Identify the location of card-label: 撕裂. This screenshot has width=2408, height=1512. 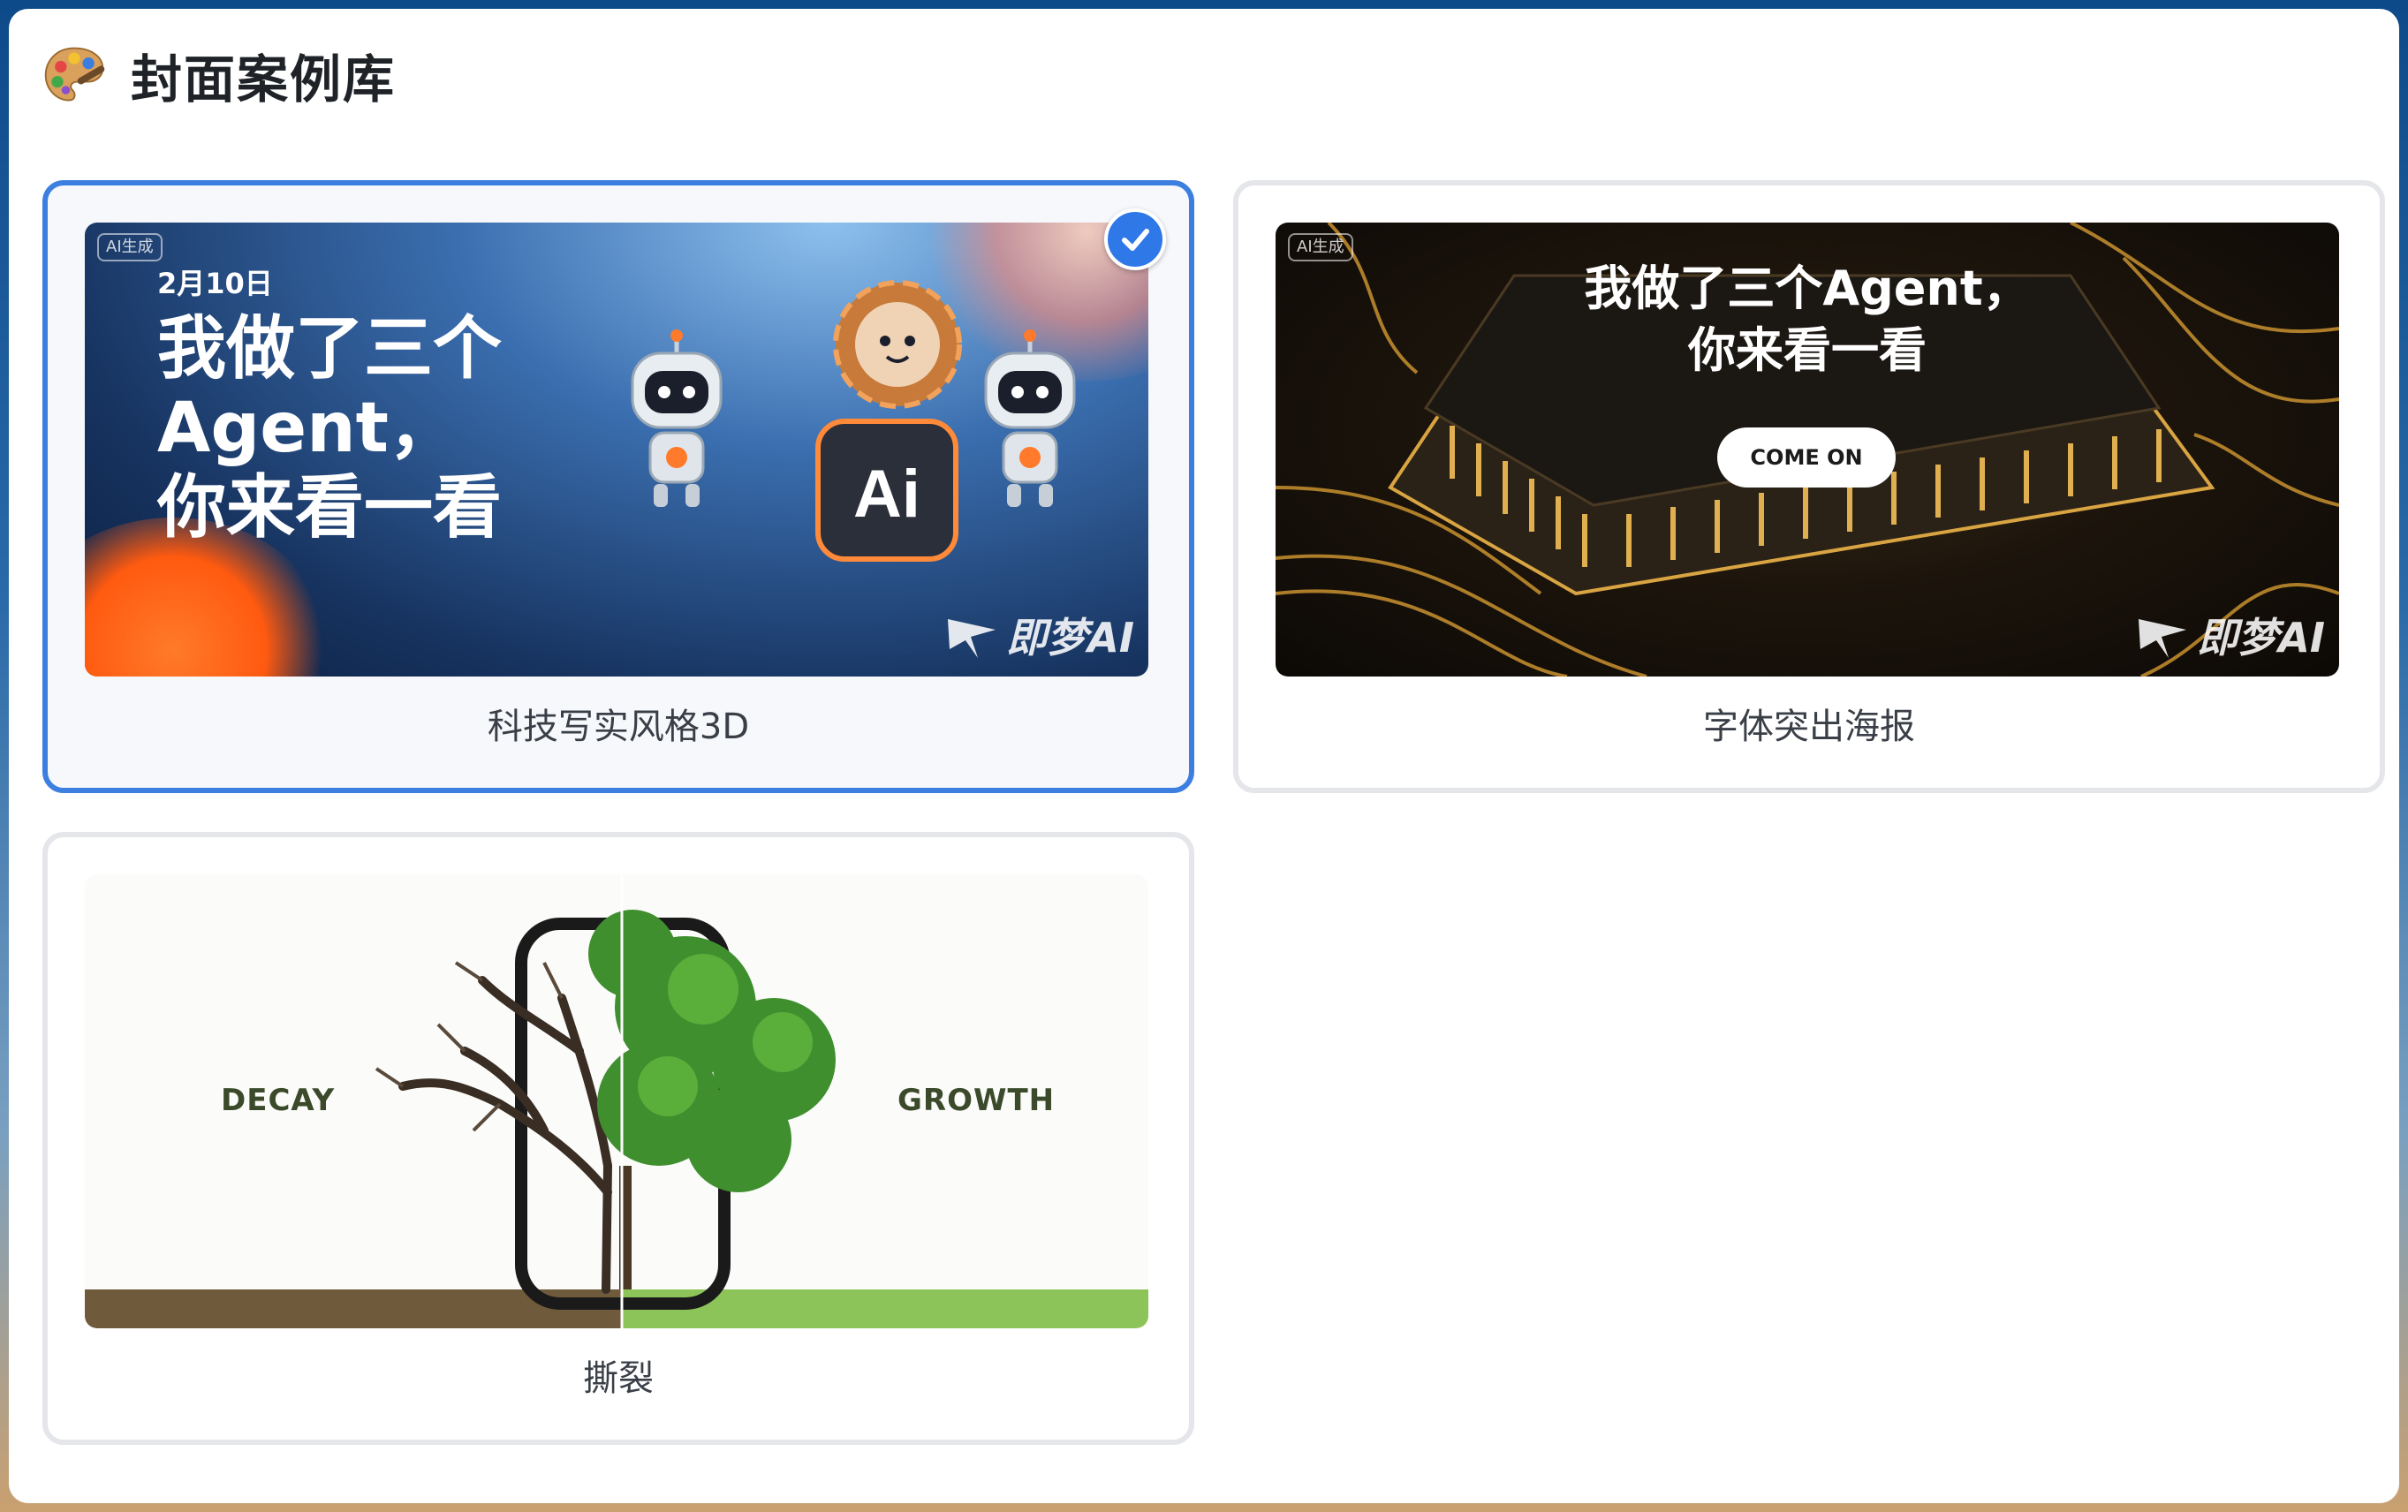
(618, 1378).